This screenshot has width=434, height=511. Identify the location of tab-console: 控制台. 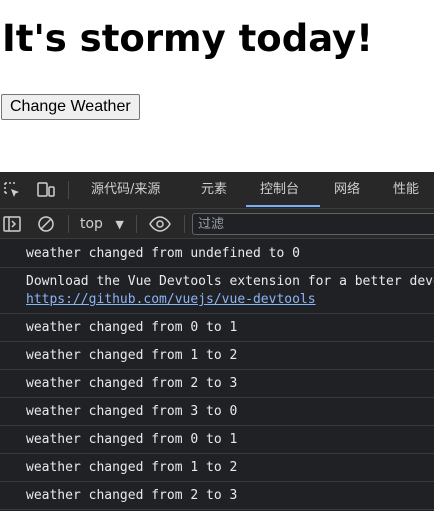
(279, 190).